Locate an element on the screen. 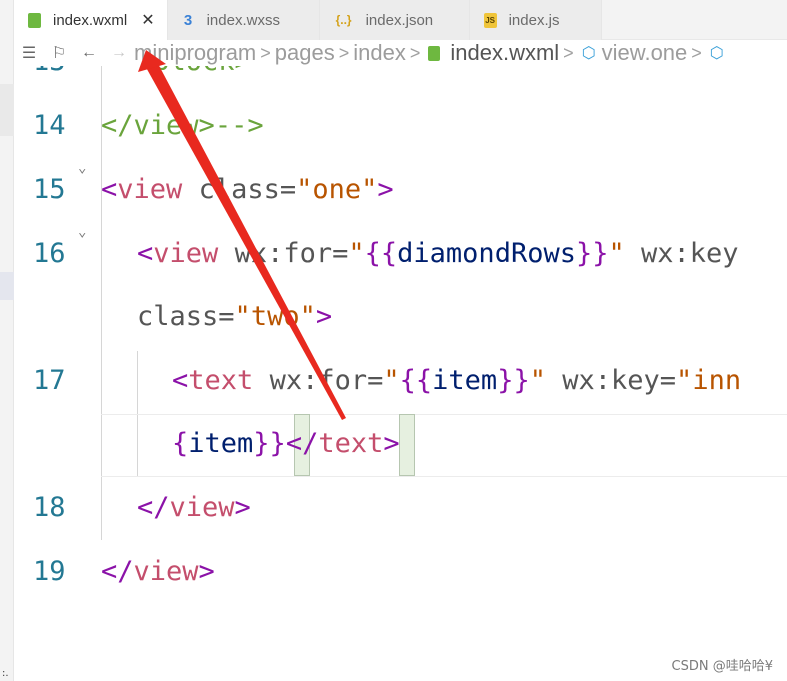 Image resolution: width=787 pixels, height=681 pixels. line-number: 15 is located at coordinates (49, 189).